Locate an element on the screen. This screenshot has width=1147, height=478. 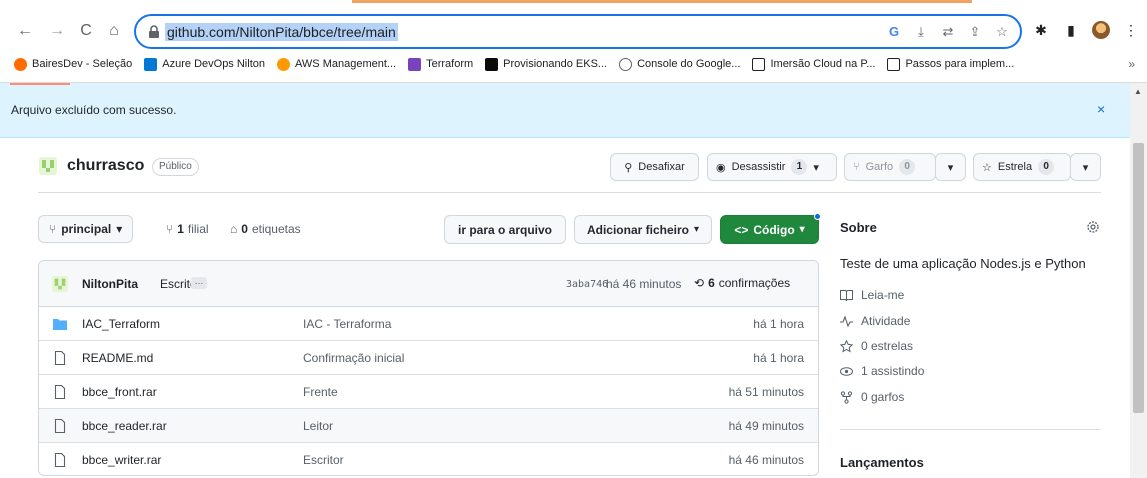
tab-underline is located at coordinates (40, 84).